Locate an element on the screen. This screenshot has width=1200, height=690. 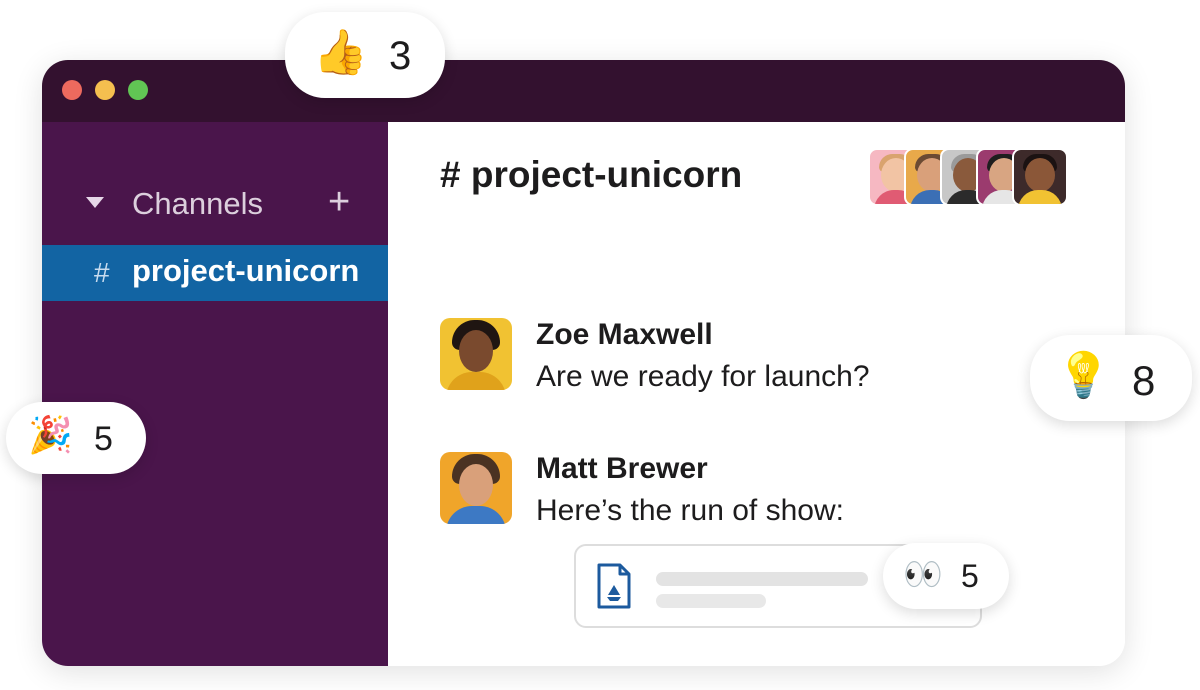
hash-icon: # is located at coordinates (102, 272).